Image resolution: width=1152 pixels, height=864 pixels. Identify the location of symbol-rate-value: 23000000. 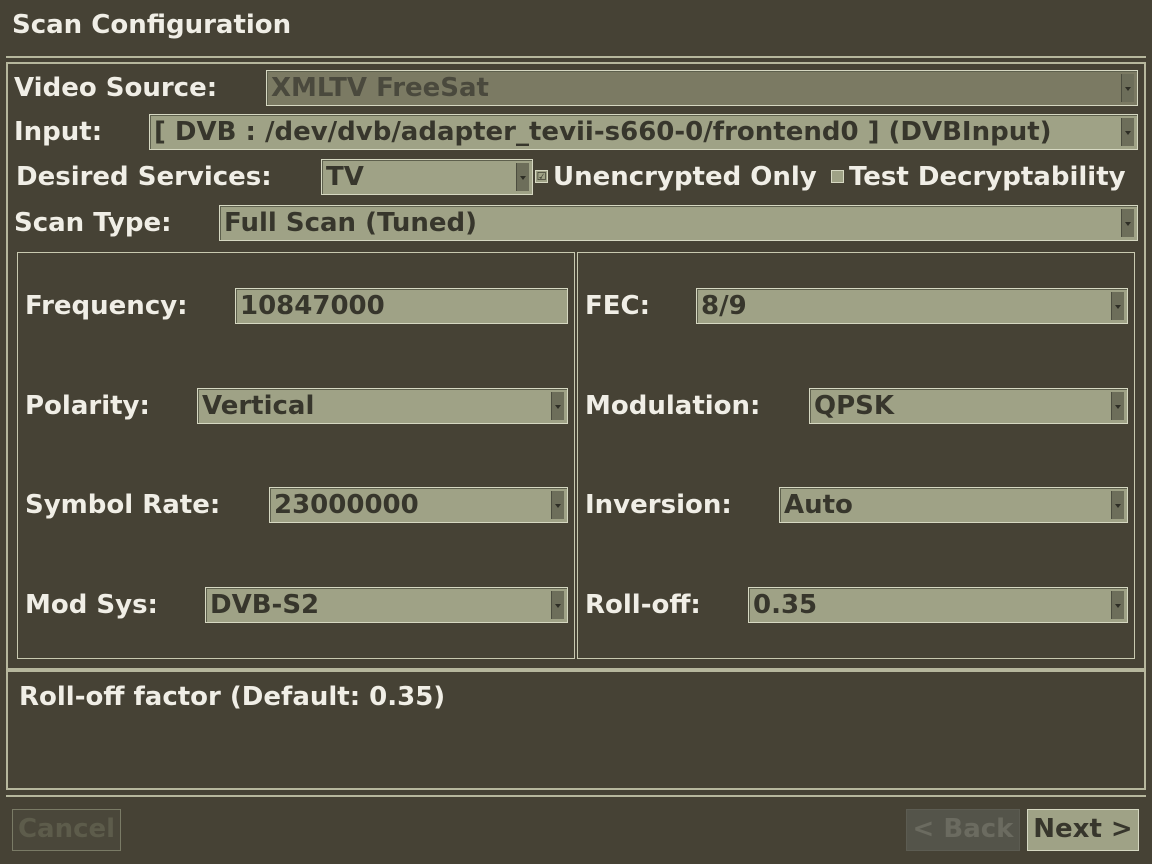
(346, 505).